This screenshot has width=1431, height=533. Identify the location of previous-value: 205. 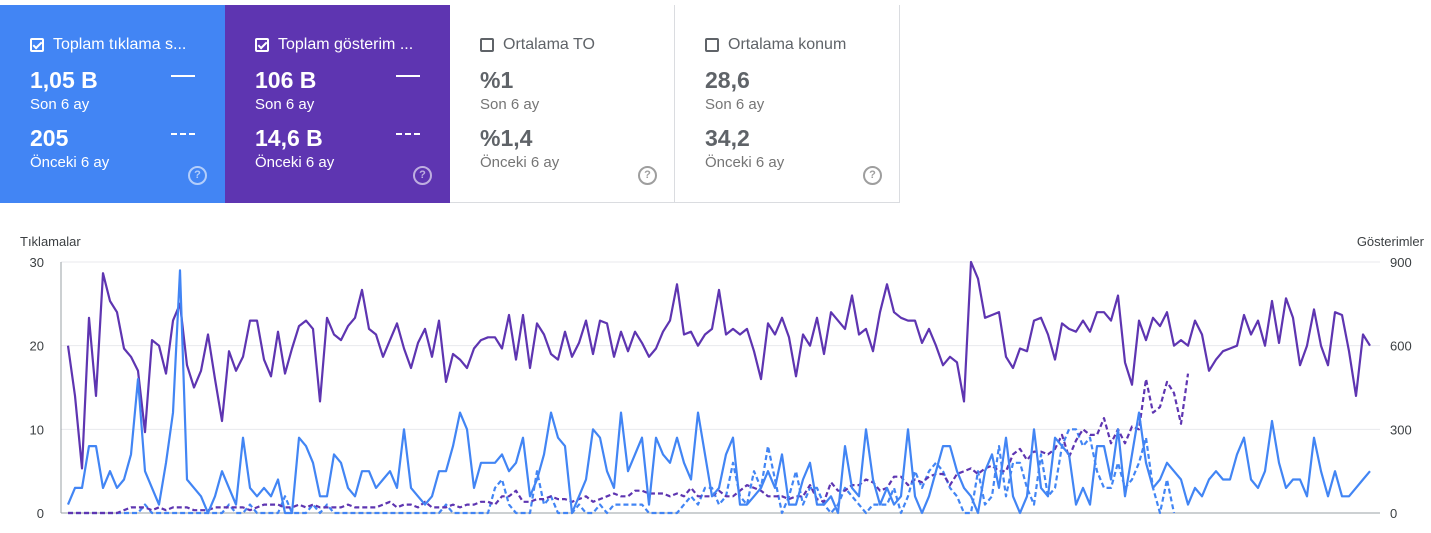
(49, 138).